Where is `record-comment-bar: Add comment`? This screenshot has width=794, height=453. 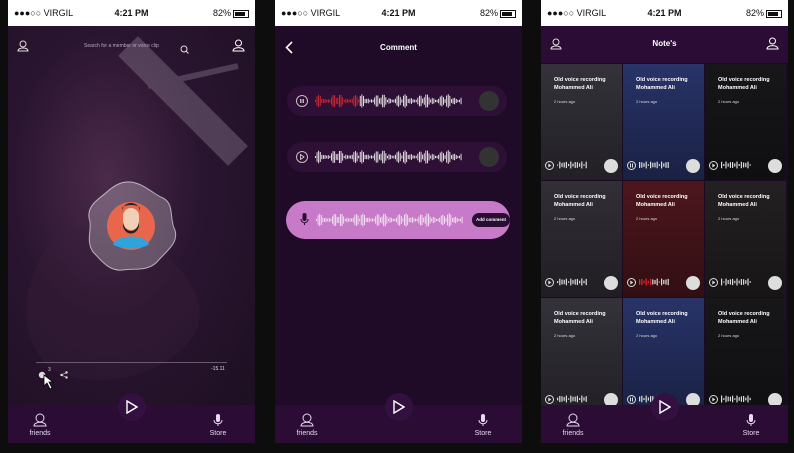
record-comment-bar: Add comment is located at coordinates (398, 220).